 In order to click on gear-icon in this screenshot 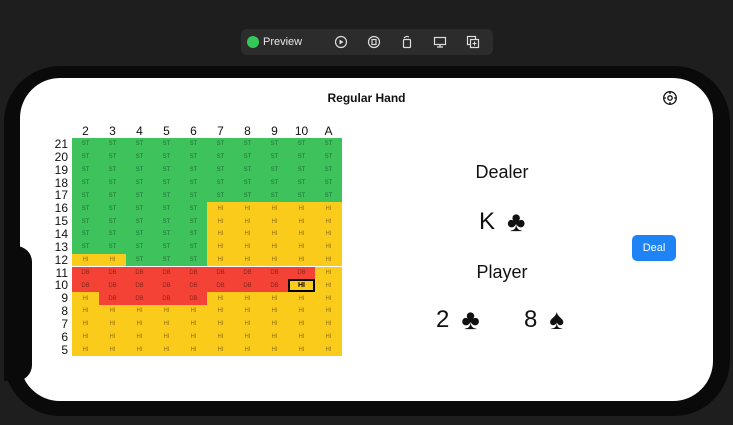, I will do `click(670, 98)`.